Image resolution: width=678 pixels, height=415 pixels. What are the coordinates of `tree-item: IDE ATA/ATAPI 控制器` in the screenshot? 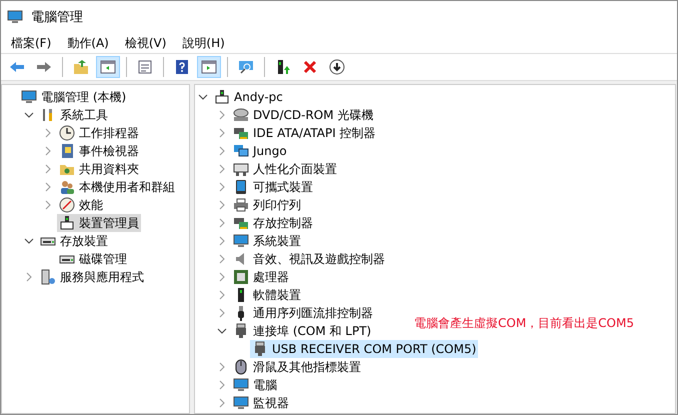 It's located at (304, 133).